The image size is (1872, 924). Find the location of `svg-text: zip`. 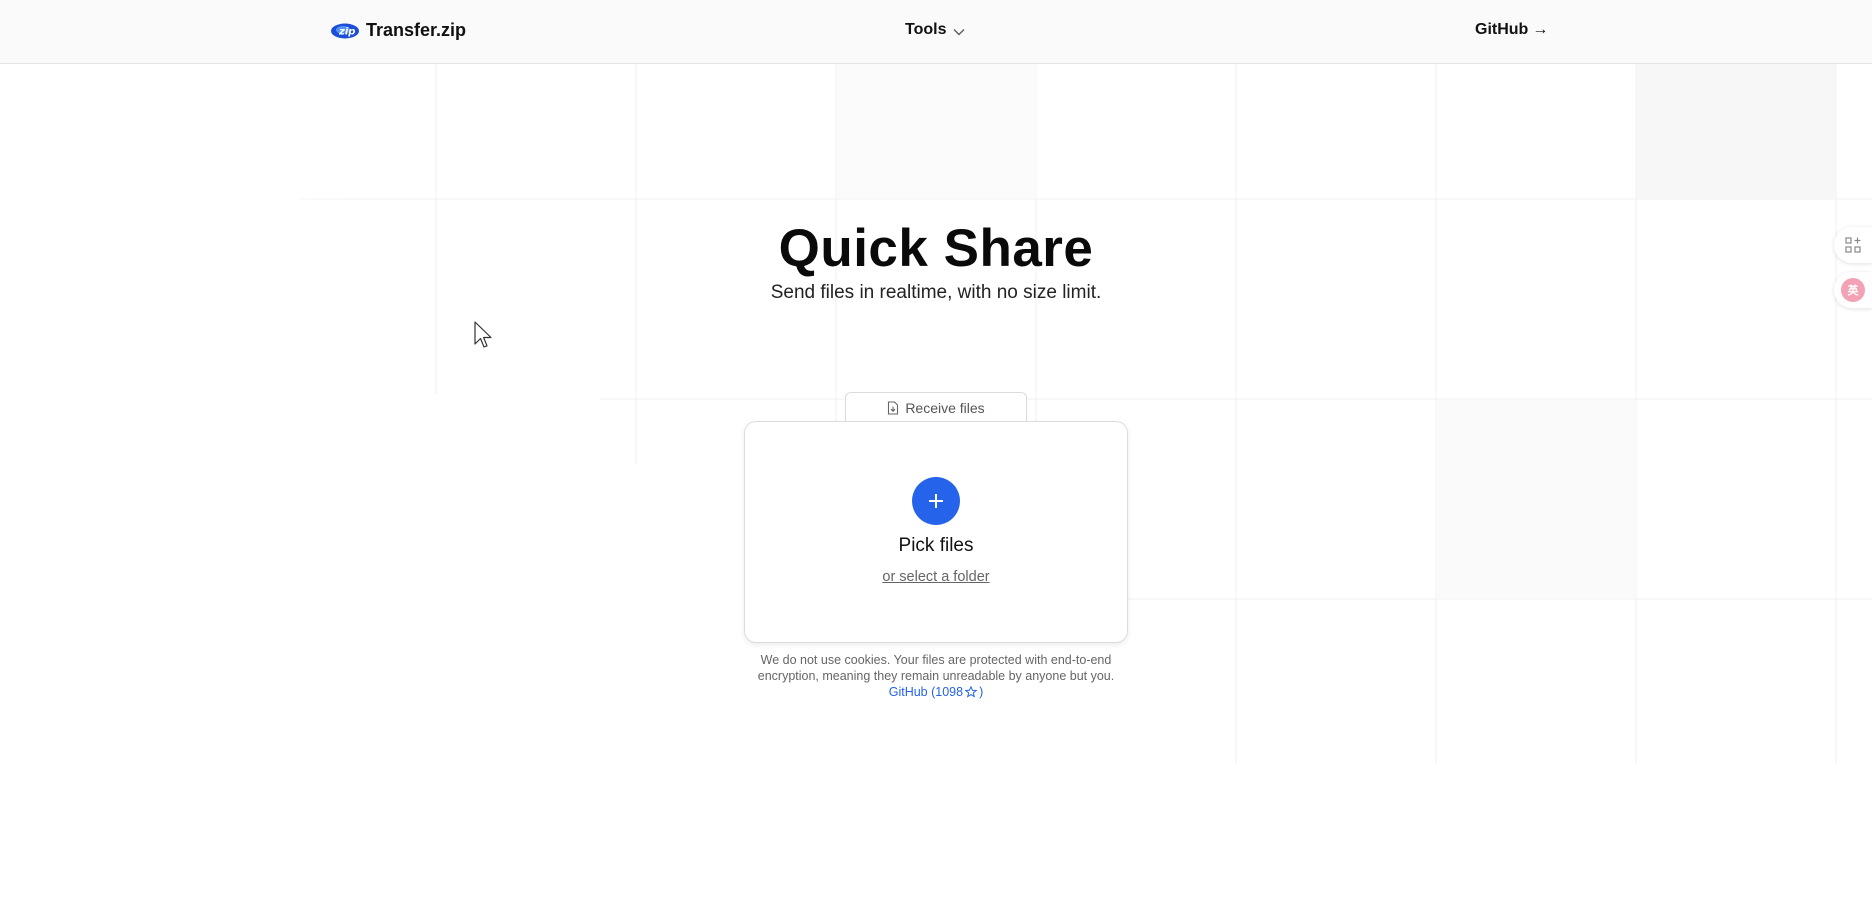

svg-text: zip is located at coordinates (346, 31).